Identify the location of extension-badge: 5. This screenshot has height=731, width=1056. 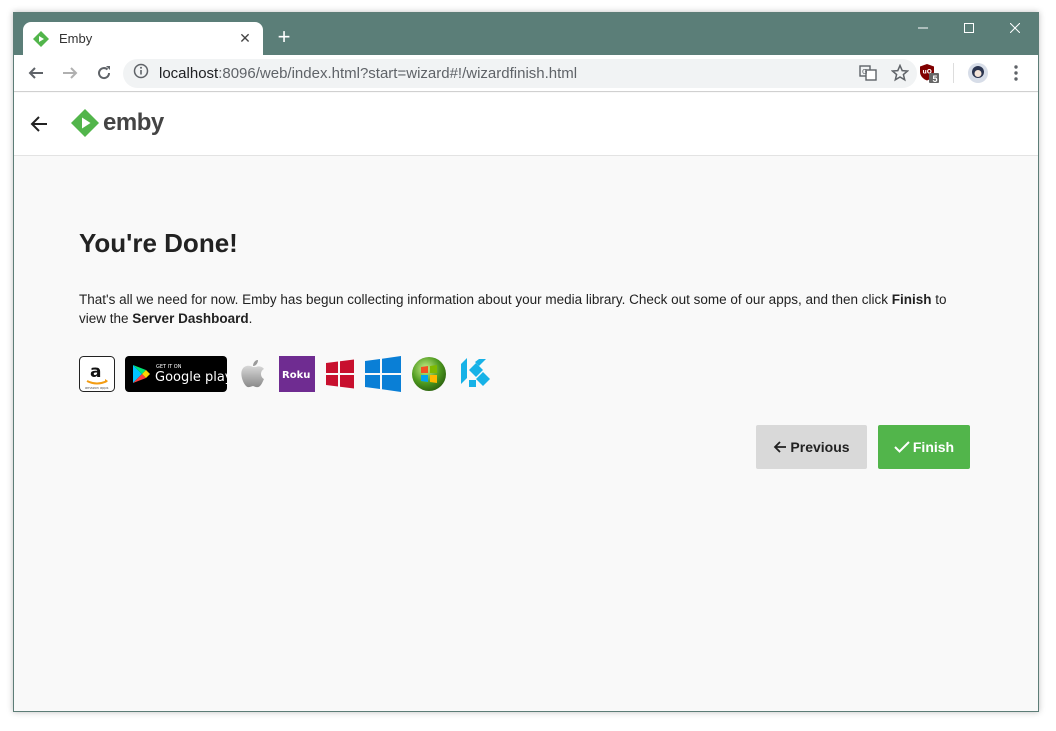
(935, 78).